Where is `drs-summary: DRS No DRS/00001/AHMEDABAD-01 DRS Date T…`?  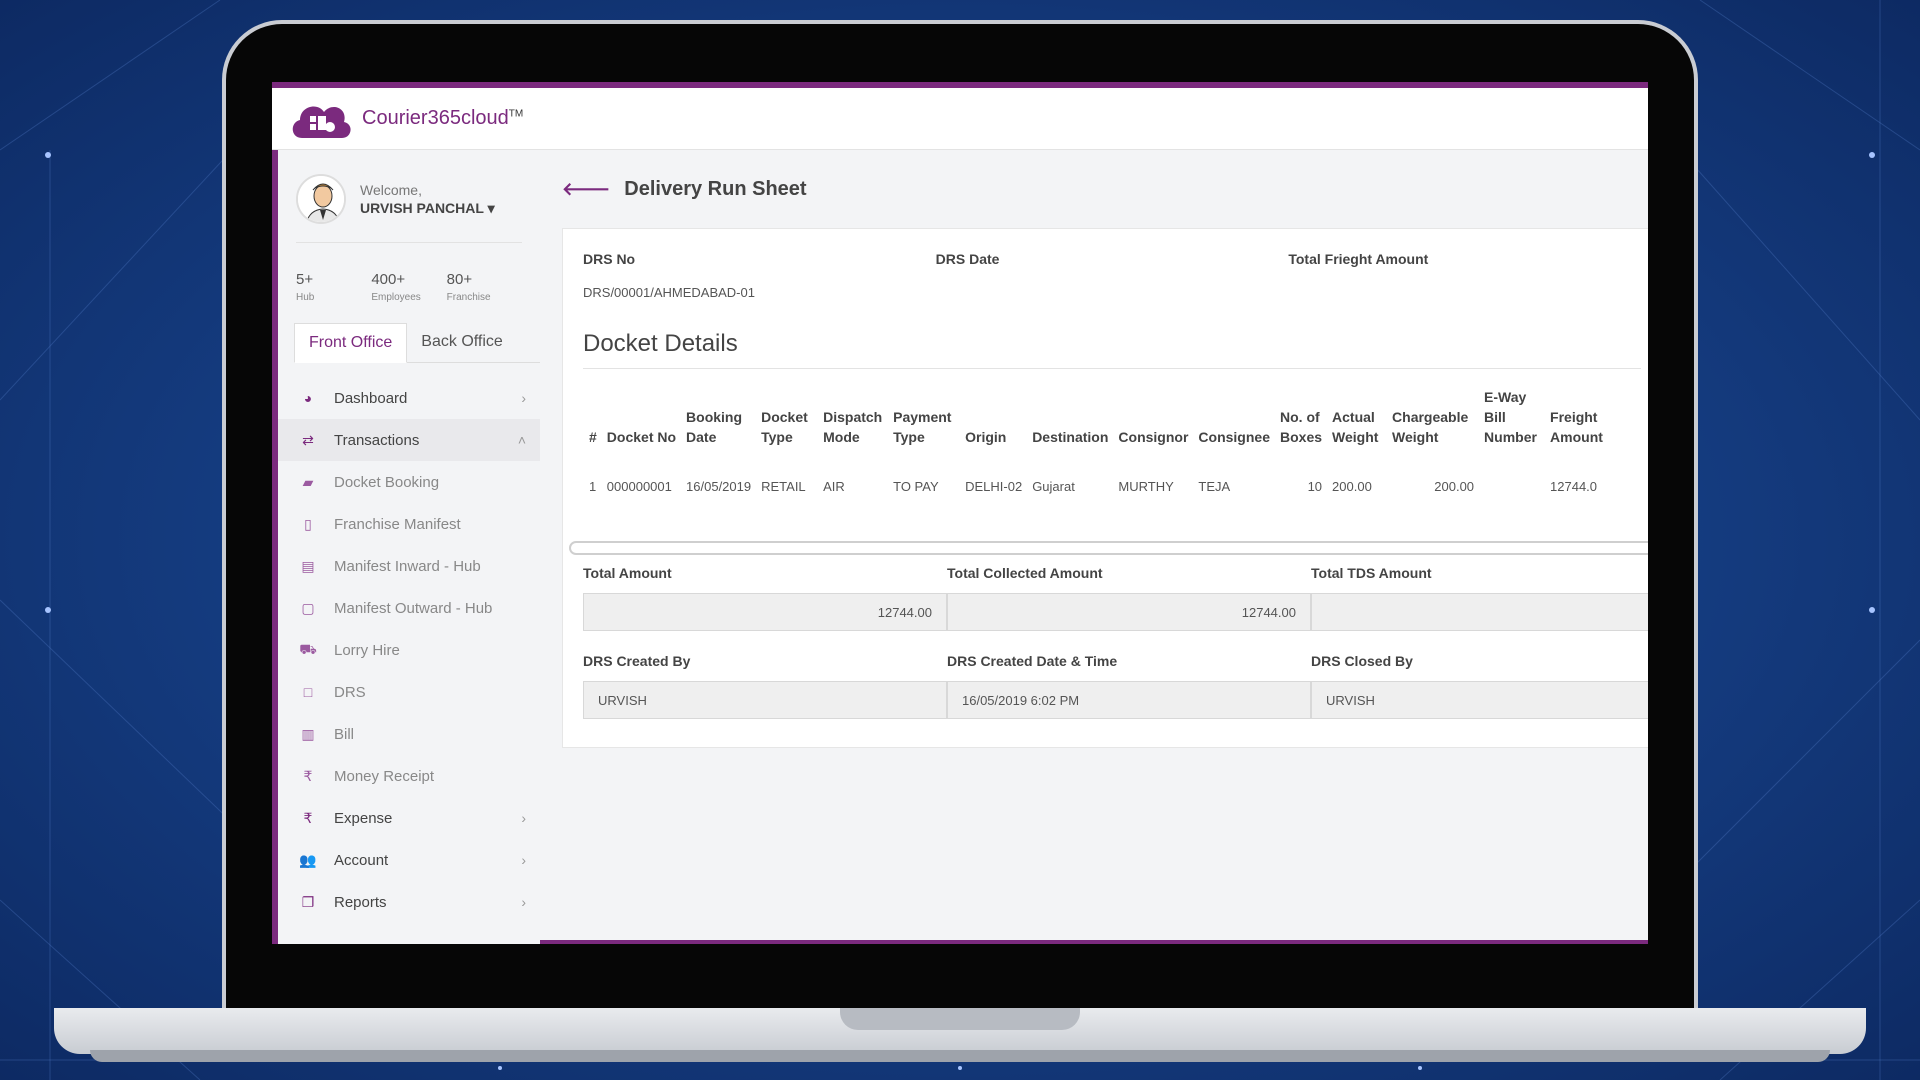 drs-summary: DRS No DRS/00001/AHMEDABAD-01 DRS Date T… is located at coordinates (1105, 264).